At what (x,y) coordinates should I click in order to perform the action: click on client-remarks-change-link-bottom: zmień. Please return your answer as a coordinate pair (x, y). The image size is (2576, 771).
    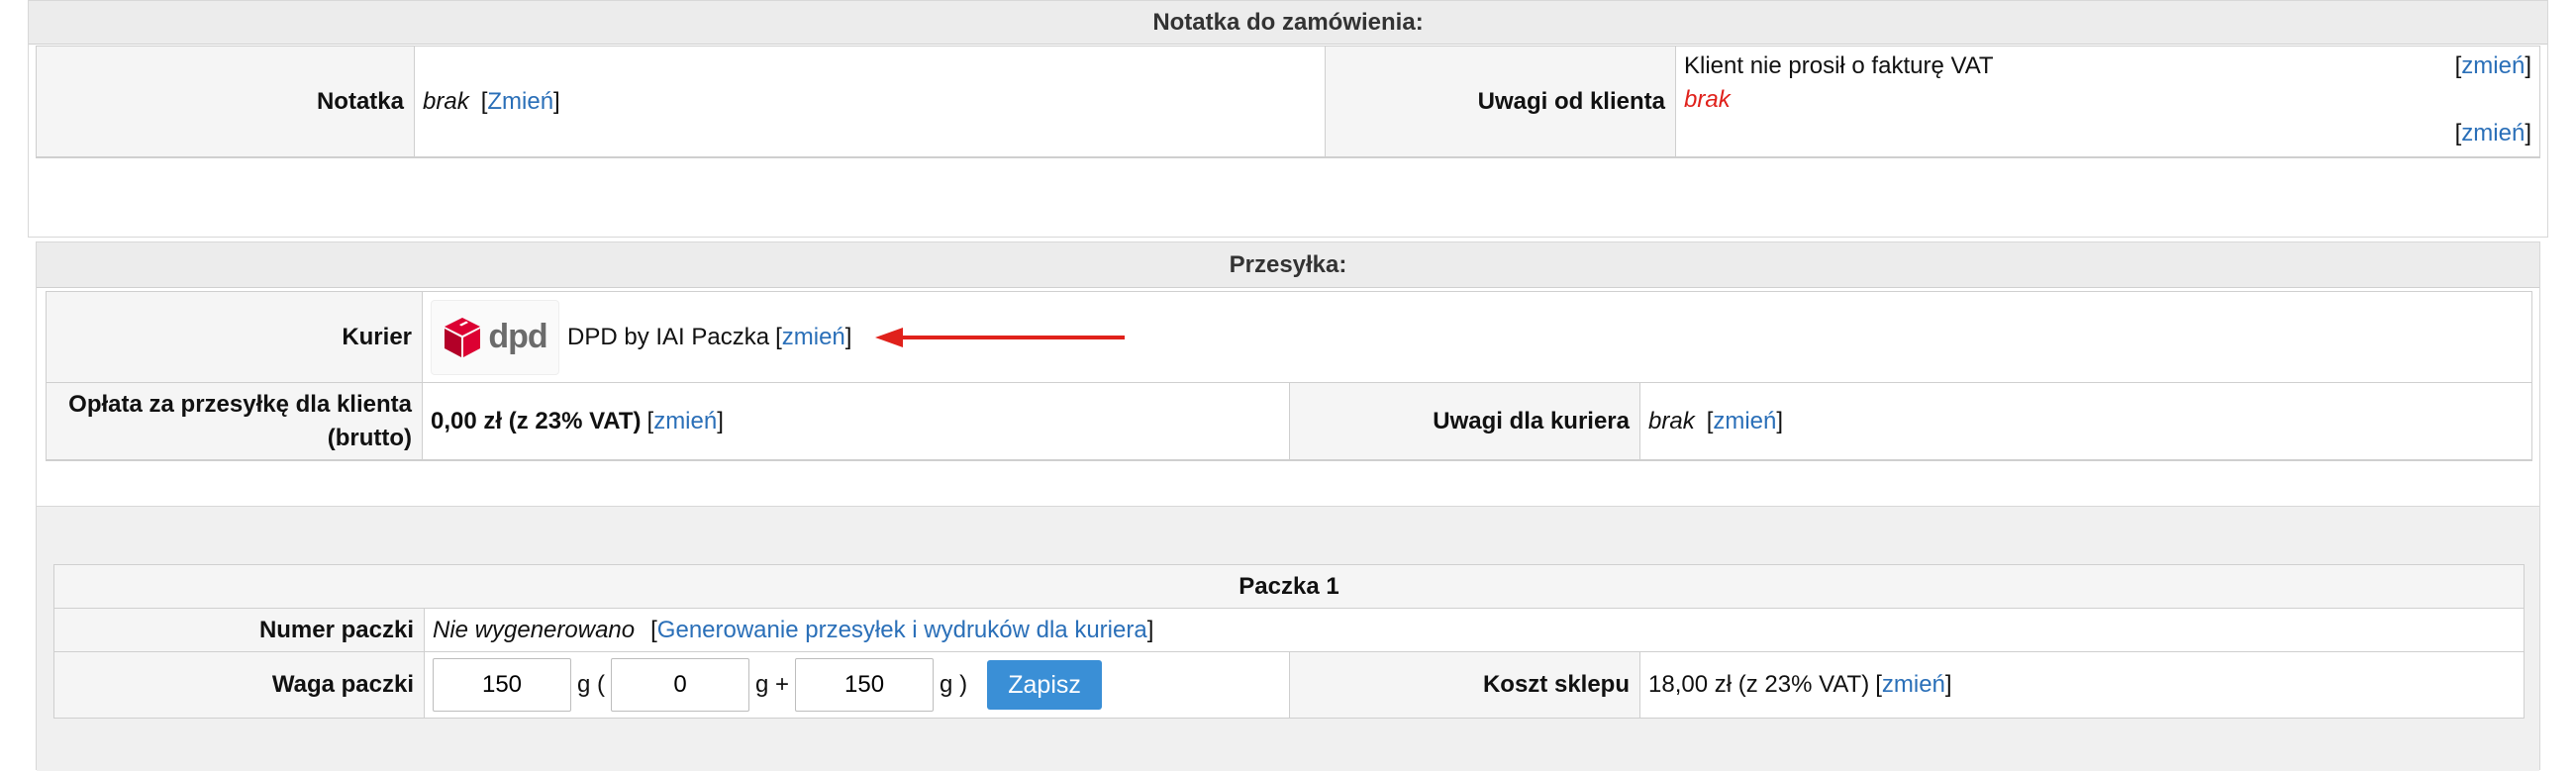
    Looking at the image, I should click on (2493, 133).